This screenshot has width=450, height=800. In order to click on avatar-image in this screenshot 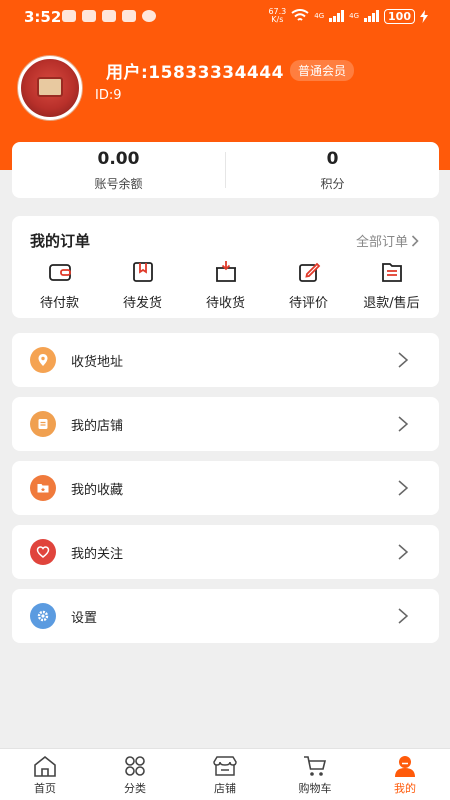, I will do `click(50, 87)`.